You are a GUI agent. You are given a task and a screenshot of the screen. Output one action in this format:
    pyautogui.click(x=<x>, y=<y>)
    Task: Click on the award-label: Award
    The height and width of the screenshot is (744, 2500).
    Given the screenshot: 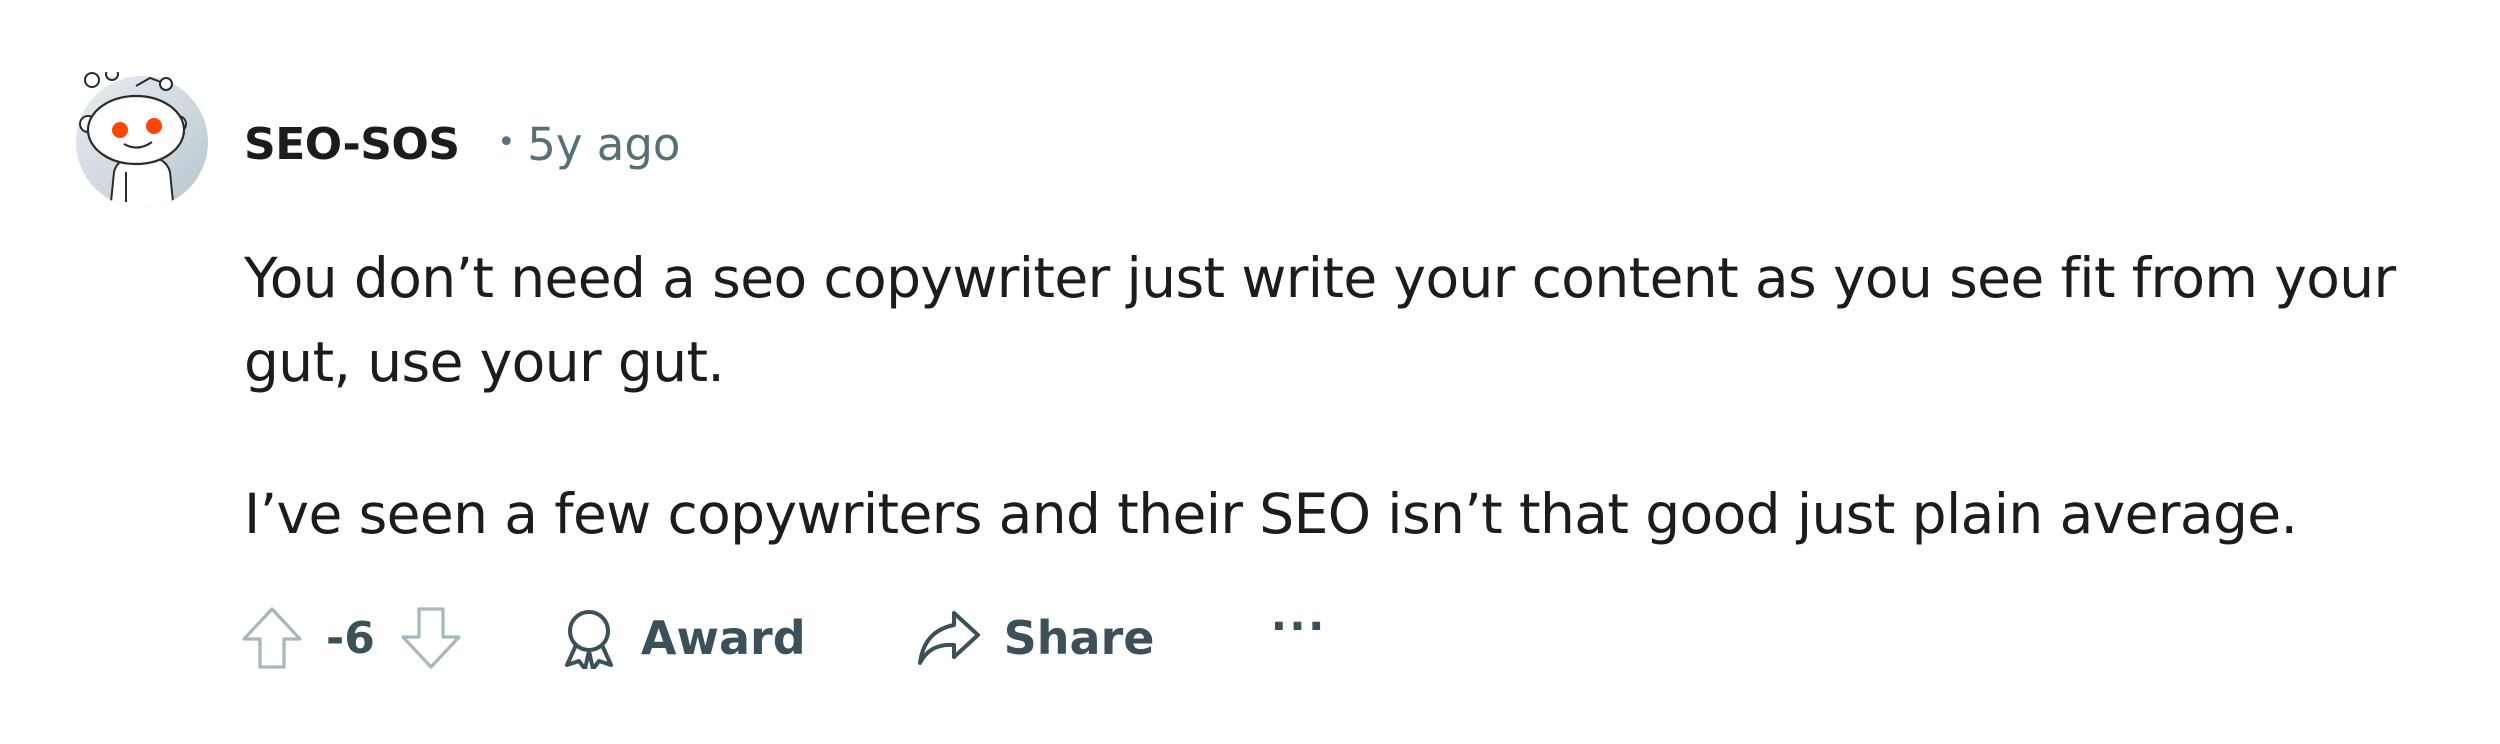 What is the action you would take?
    pyautogui.click(x=723, y=638)
    